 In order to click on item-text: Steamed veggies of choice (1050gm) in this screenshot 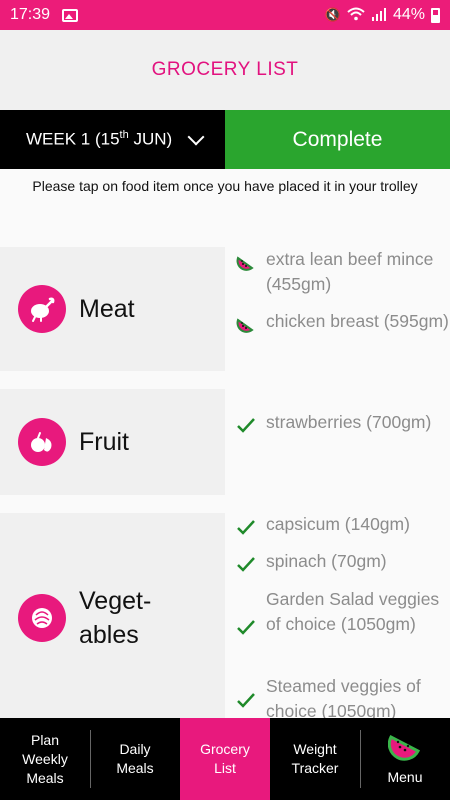, I will do `click(343, 698)`.